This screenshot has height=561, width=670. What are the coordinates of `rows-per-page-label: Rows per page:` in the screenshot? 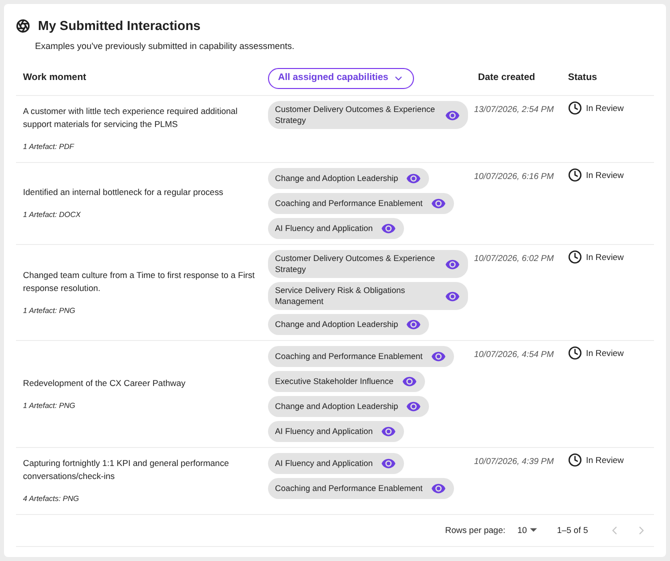 It's located at (475, 530).